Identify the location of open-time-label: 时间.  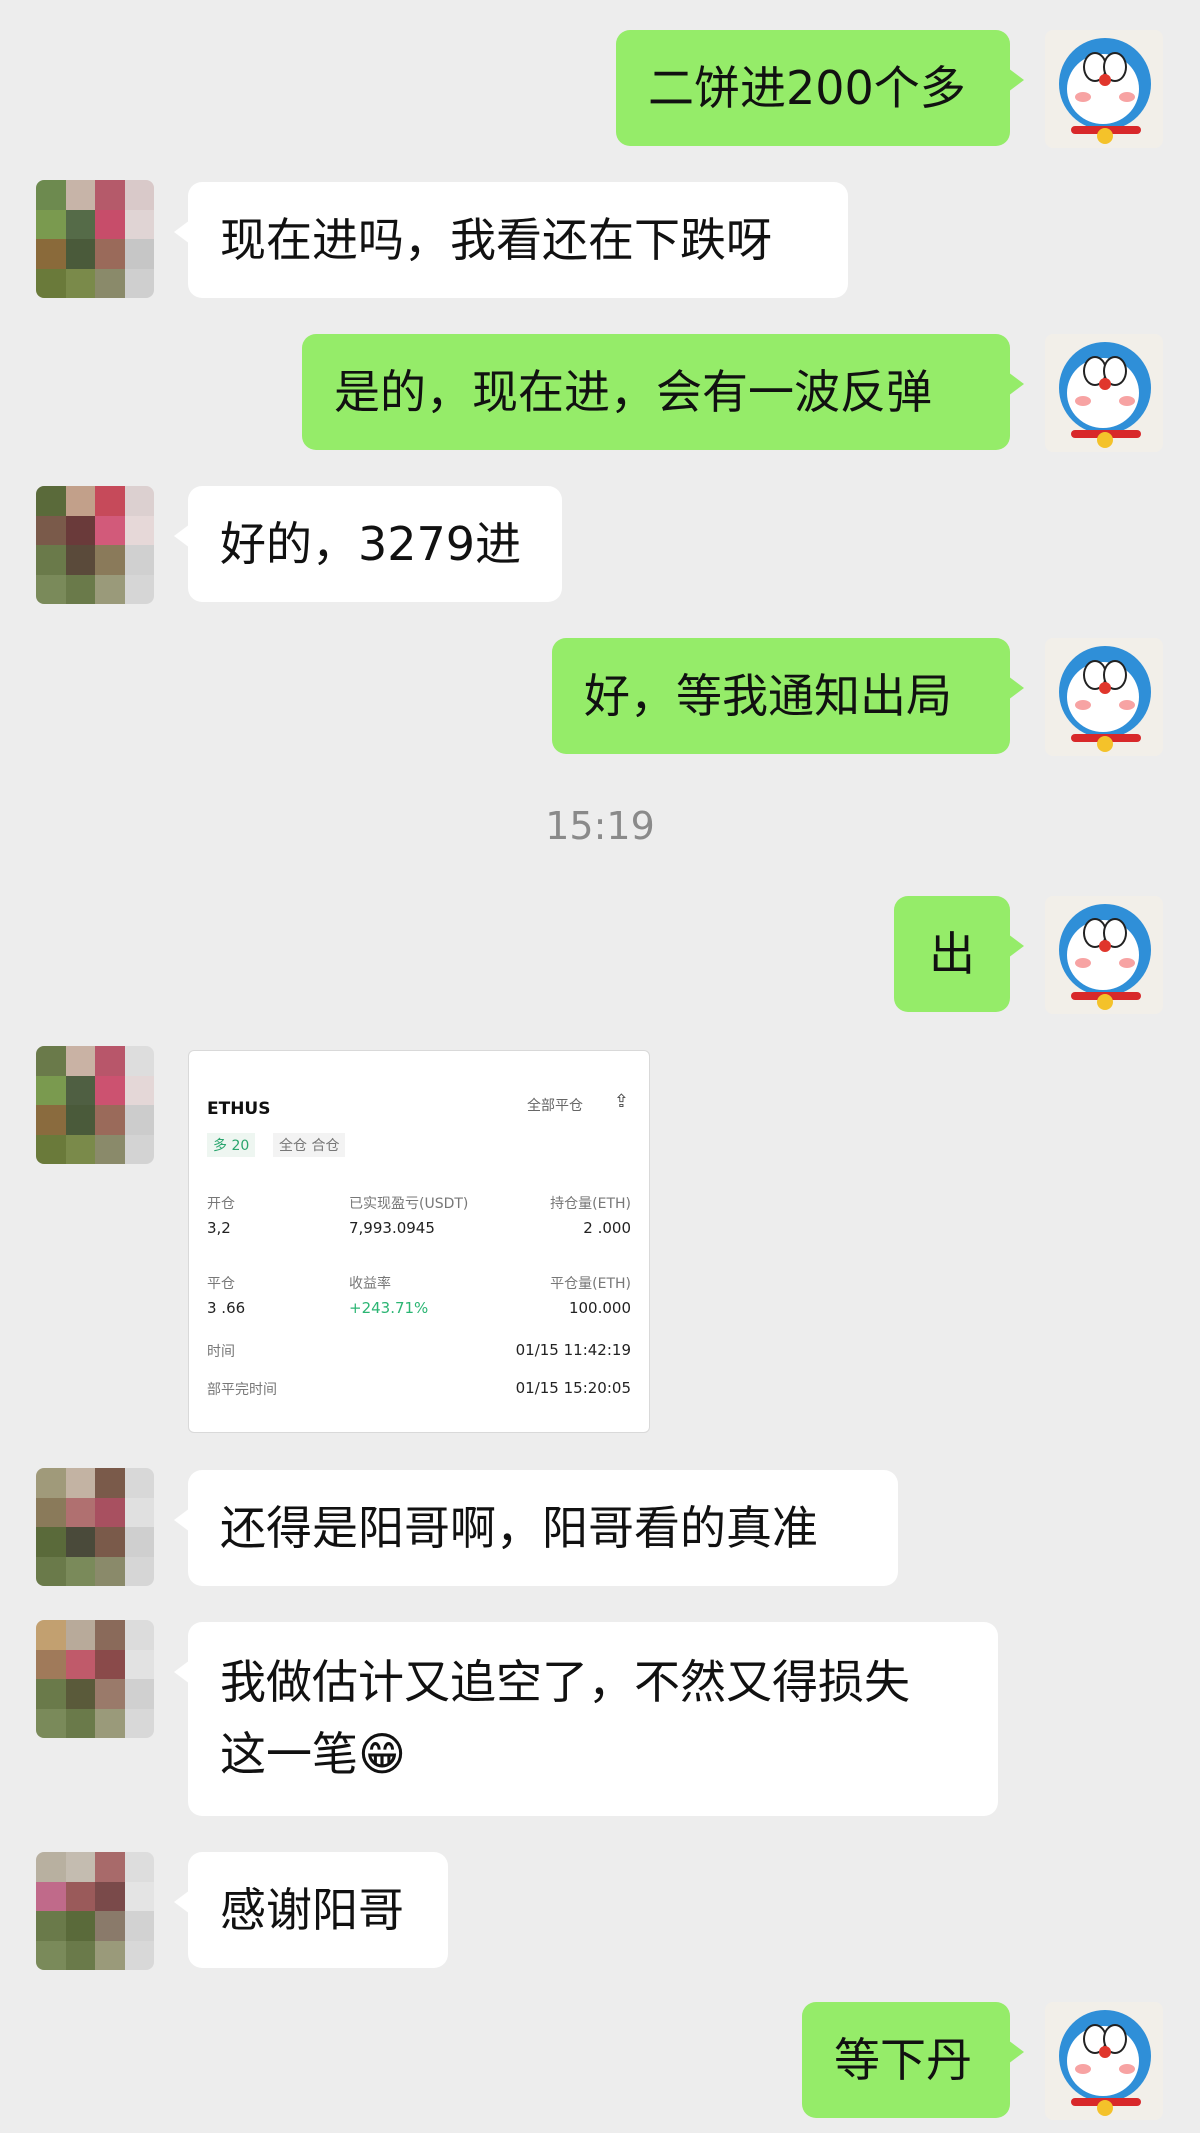
(221, 1352).